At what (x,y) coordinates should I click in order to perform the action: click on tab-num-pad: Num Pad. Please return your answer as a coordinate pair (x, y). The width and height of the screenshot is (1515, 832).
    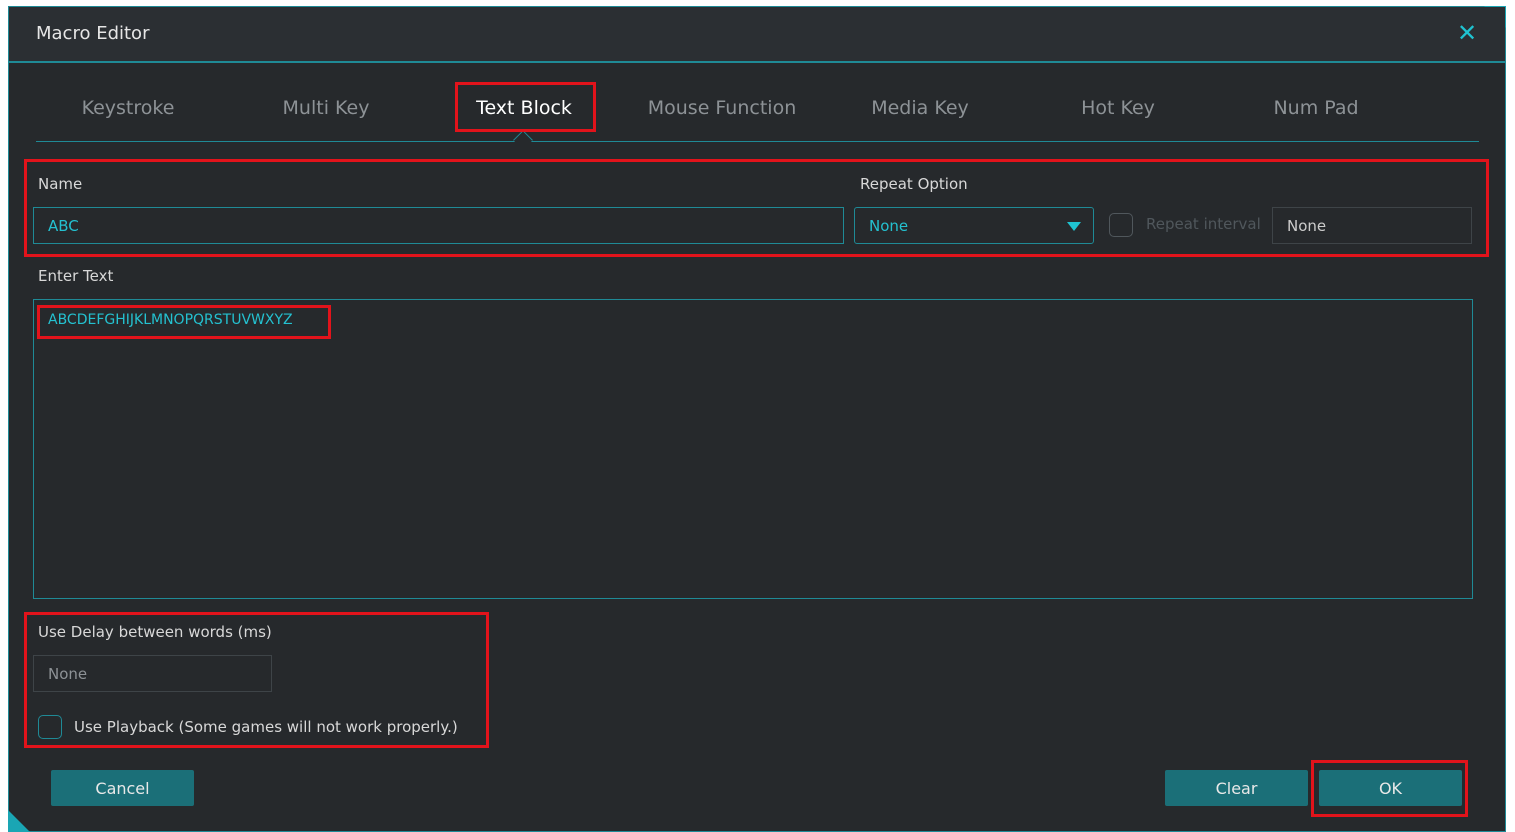
    Looking at the image, I should click on (1316, 110).